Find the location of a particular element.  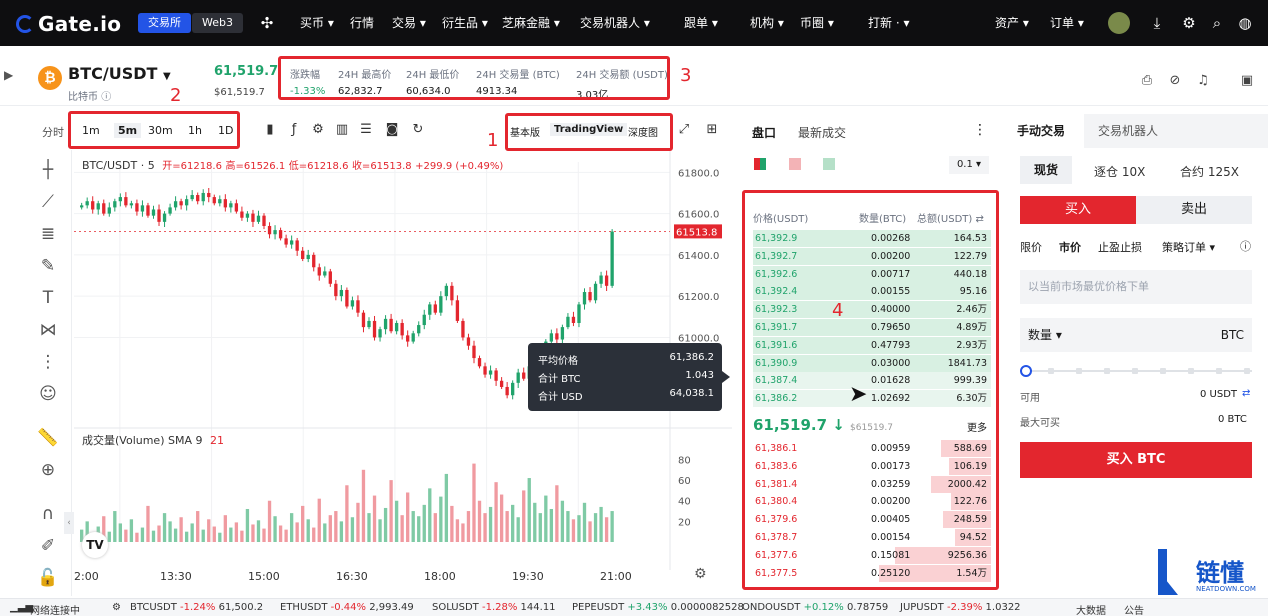

brand-logo: Gate.io is located at coordinates (68, 24).